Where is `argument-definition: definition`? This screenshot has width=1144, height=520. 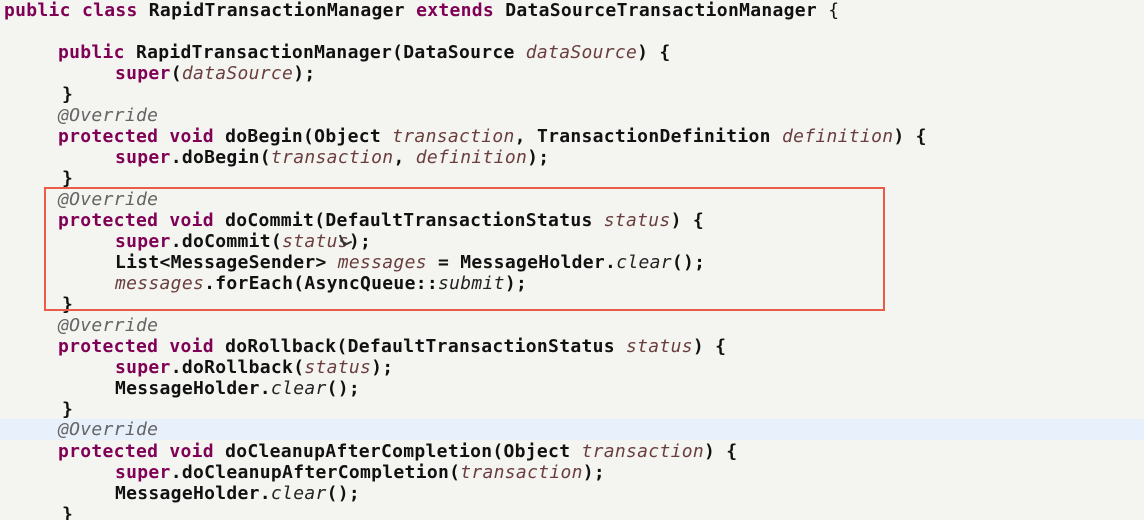
argument-definition: definition is located at coordinates (471, 157).